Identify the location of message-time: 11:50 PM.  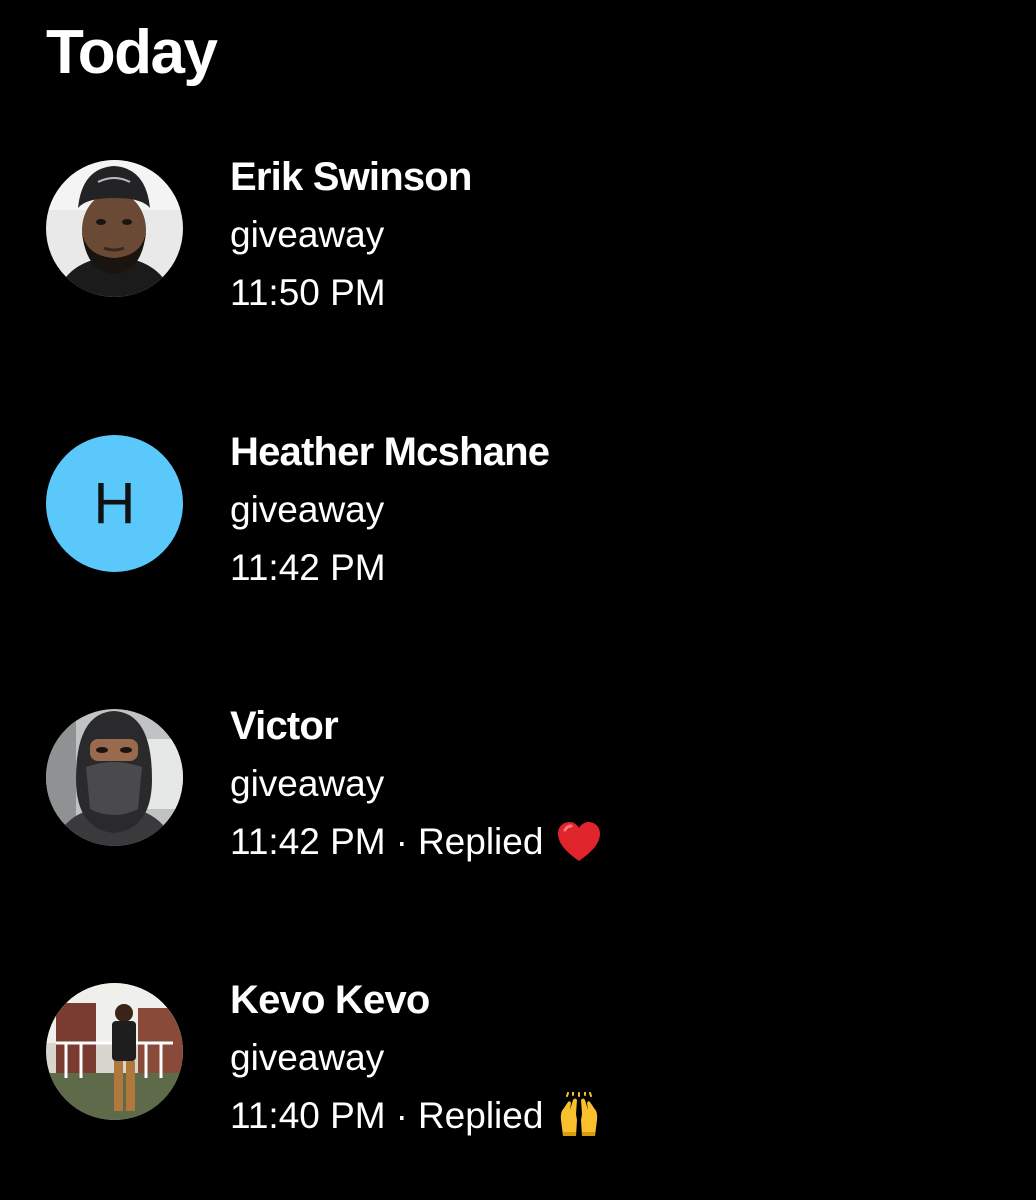
(308, 292).